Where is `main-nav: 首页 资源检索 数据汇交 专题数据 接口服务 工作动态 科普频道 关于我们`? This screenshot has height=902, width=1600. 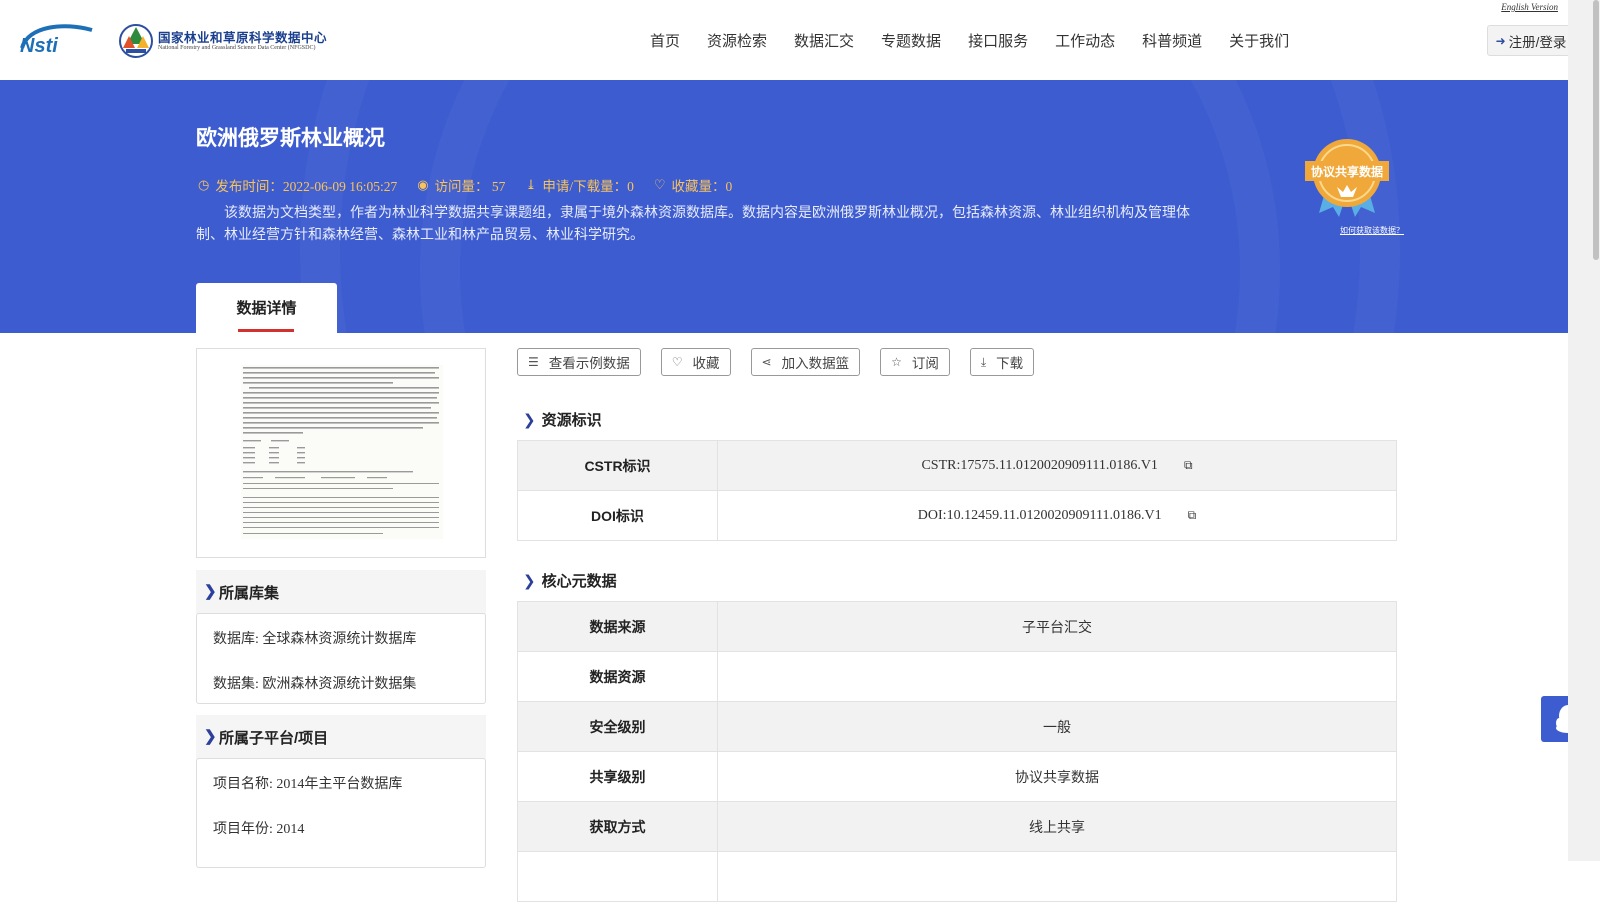 main-nav: 首页 资源检索 数据汇交 专题数据 接口服务 工作动态 科普频道 关于我们 is located at coordinates (983, 40).